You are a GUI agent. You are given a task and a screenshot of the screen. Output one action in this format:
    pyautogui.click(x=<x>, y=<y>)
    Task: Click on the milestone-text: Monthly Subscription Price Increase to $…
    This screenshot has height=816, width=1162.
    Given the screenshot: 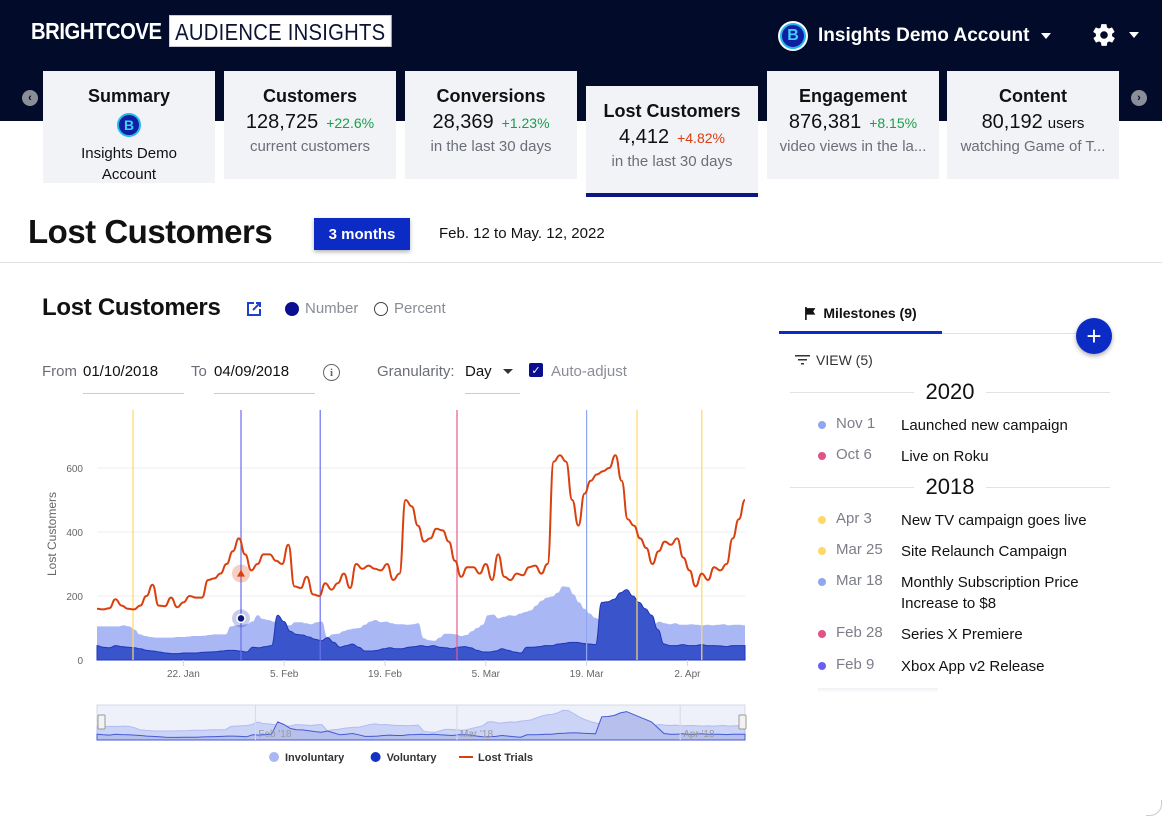 What is the action you would take?
    pyautogui.click(x=990, y=593)
    